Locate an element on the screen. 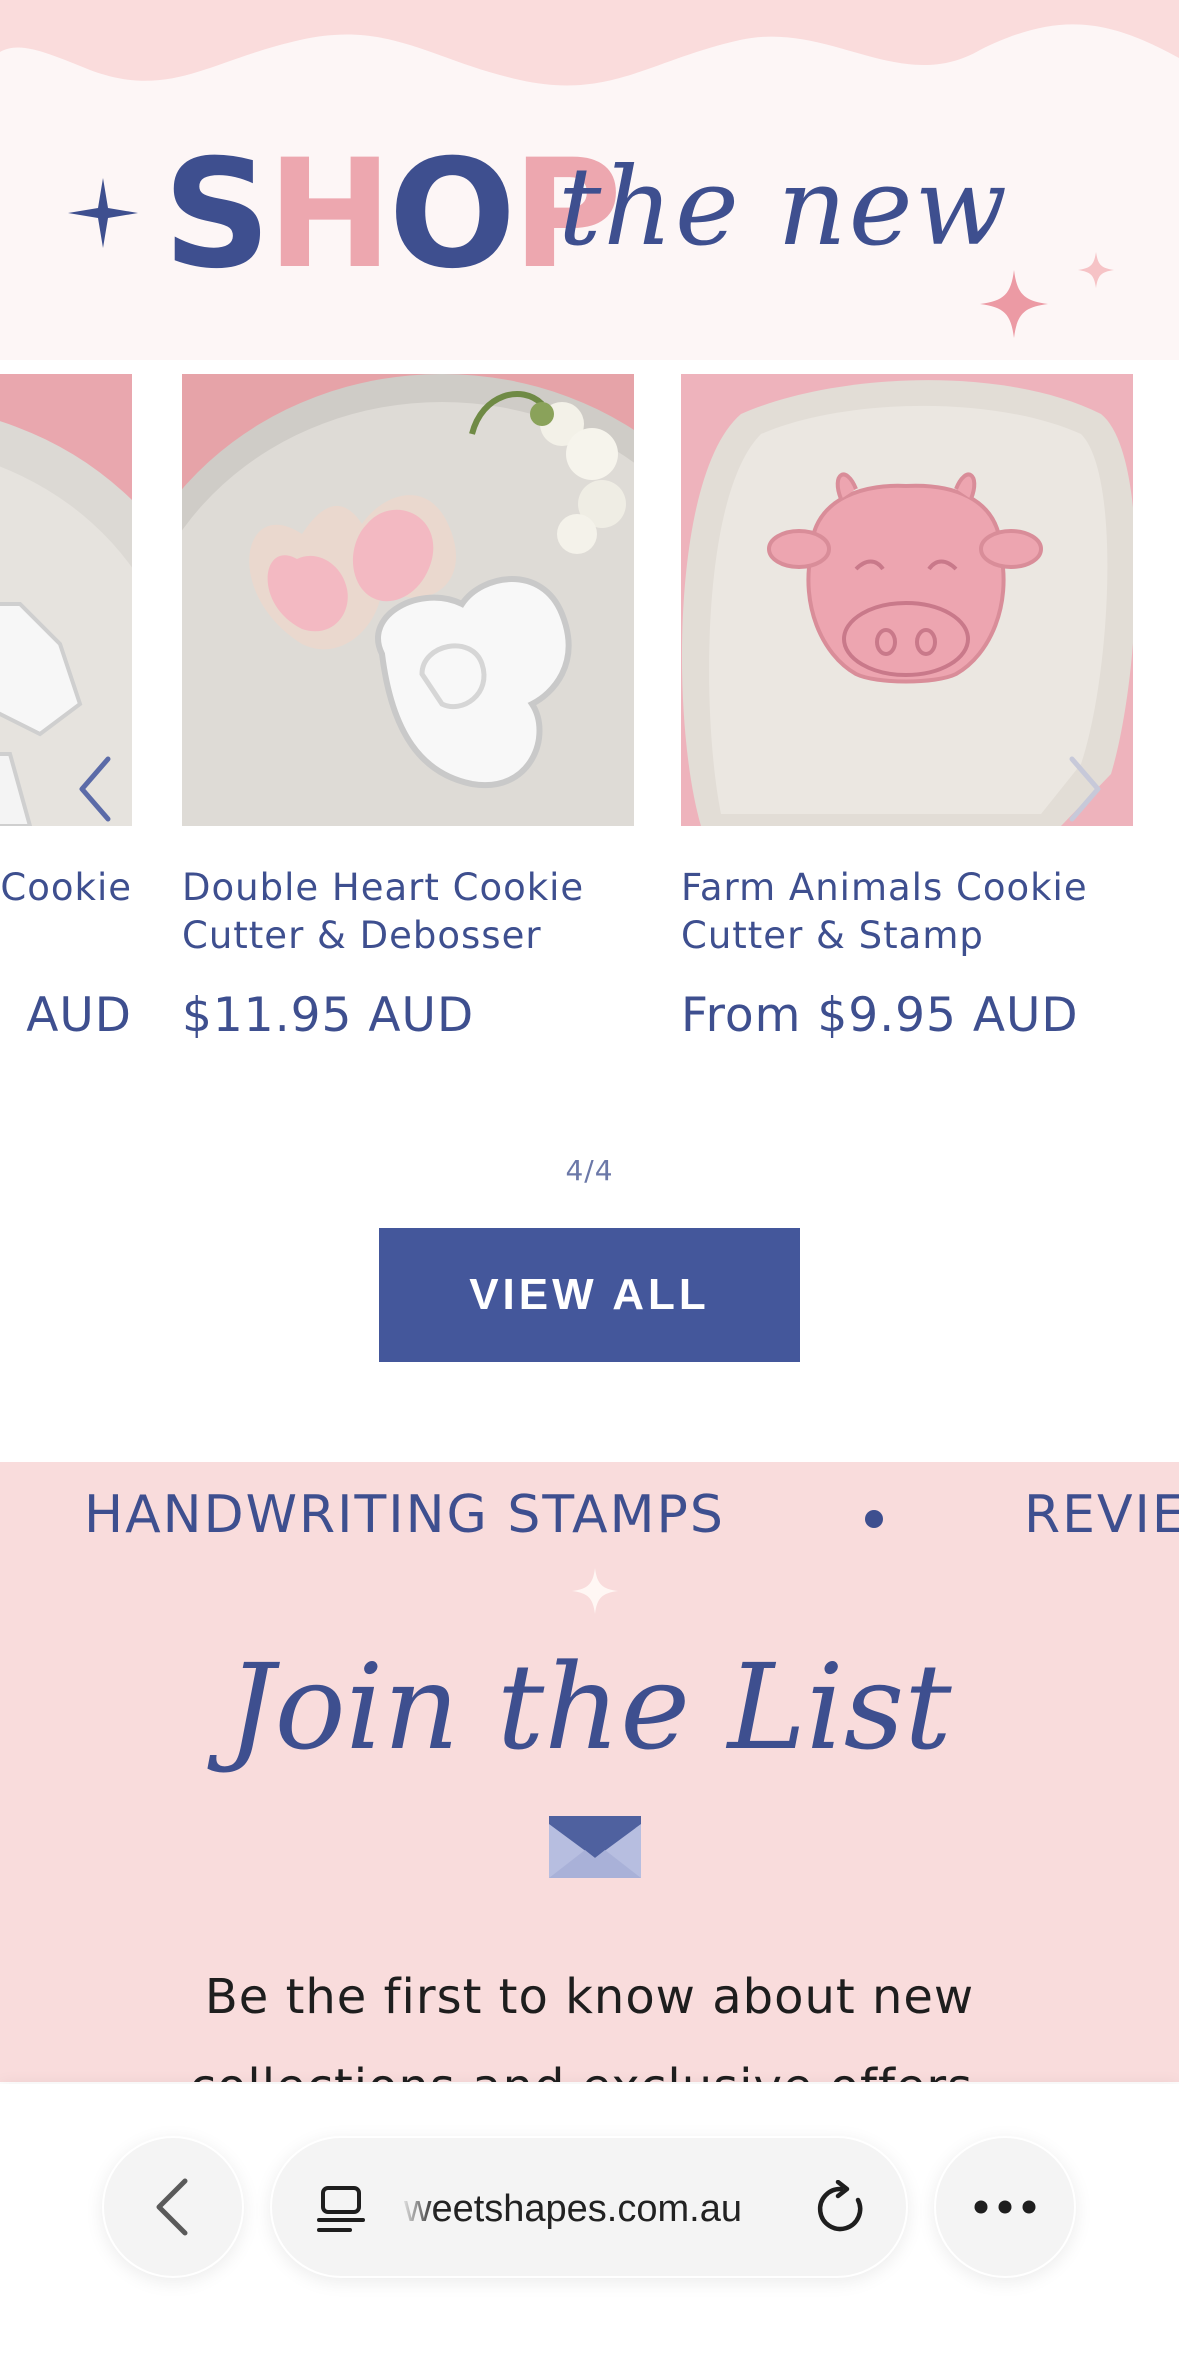  marquee-item: HANDWRITING STAMPS is located at coordinates (404, 1515).